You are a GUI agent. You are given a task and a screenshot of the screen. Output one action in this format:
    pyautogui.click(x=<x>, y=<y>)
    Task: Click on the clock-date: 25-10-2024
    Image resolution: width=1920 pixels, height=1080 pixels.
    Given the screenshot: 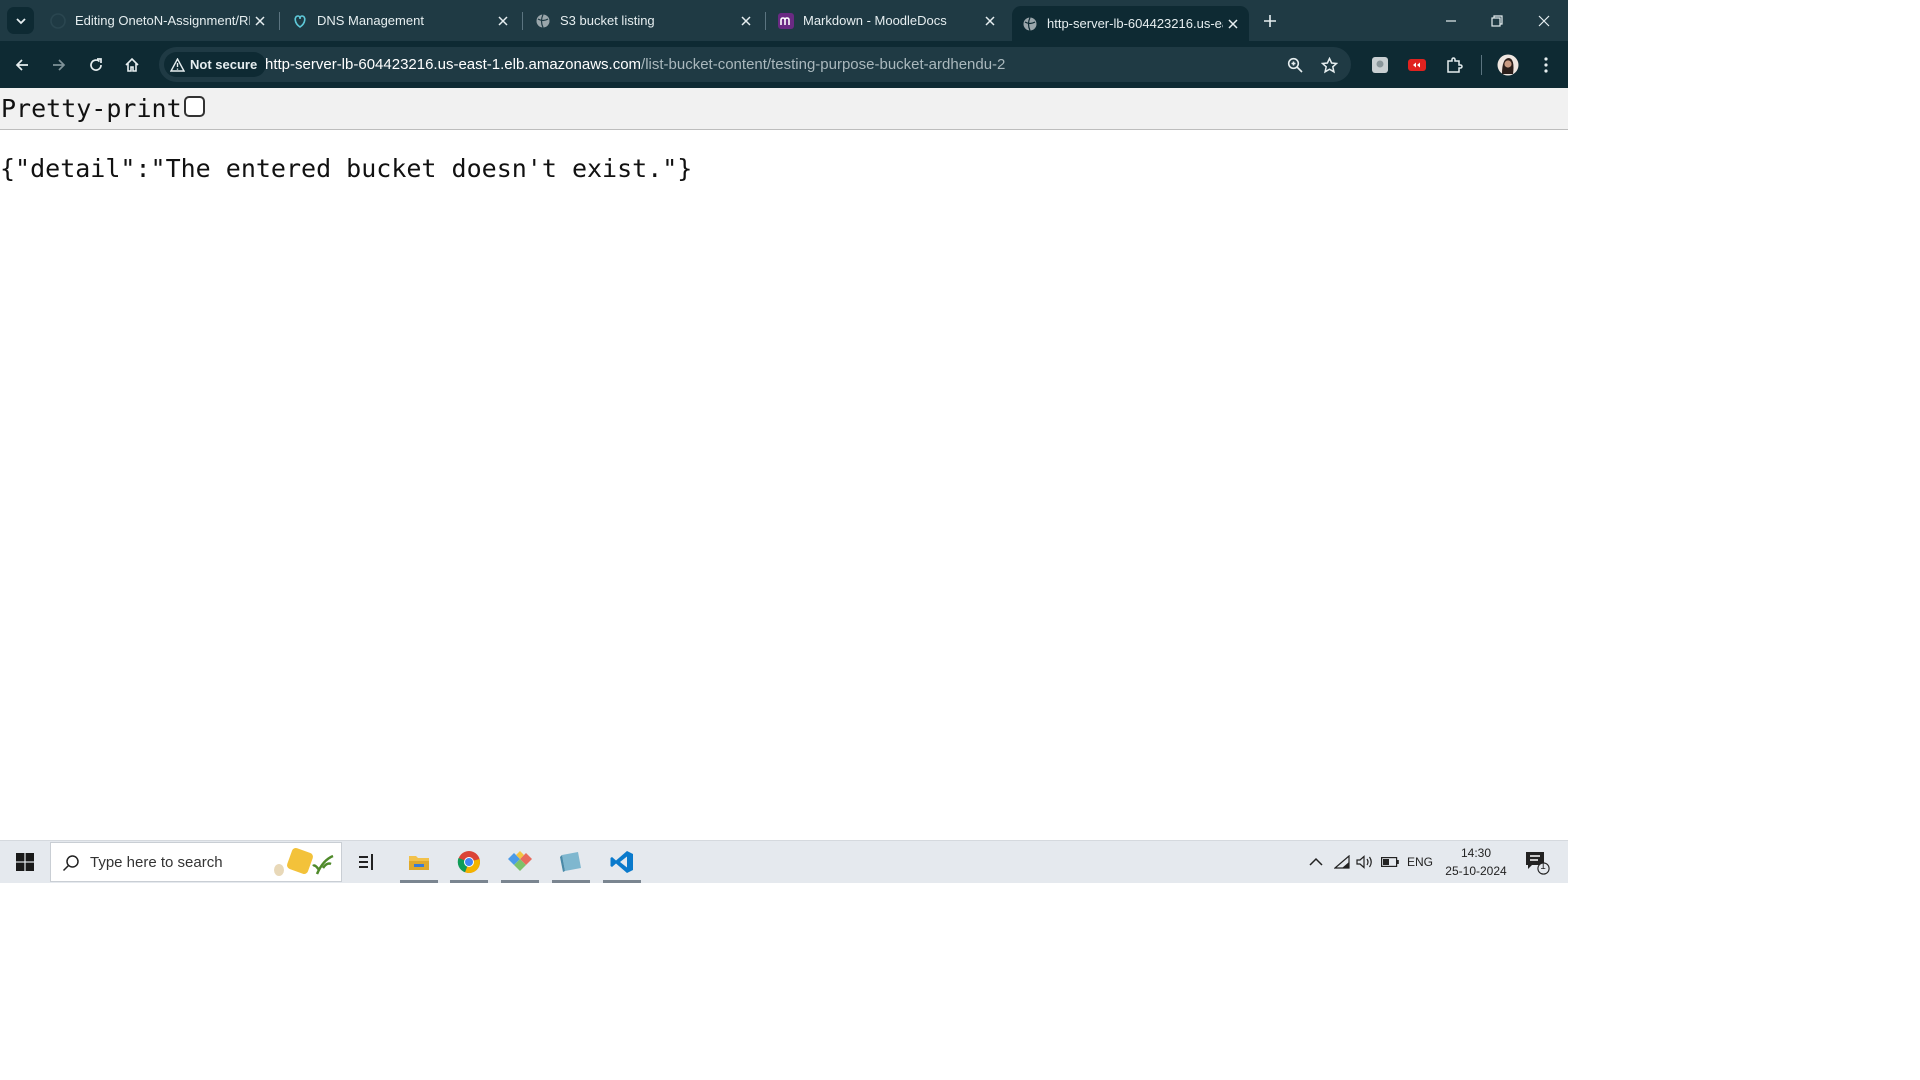 What is the action you would take?
    pyautogui.click(x=1476, y=871)
    